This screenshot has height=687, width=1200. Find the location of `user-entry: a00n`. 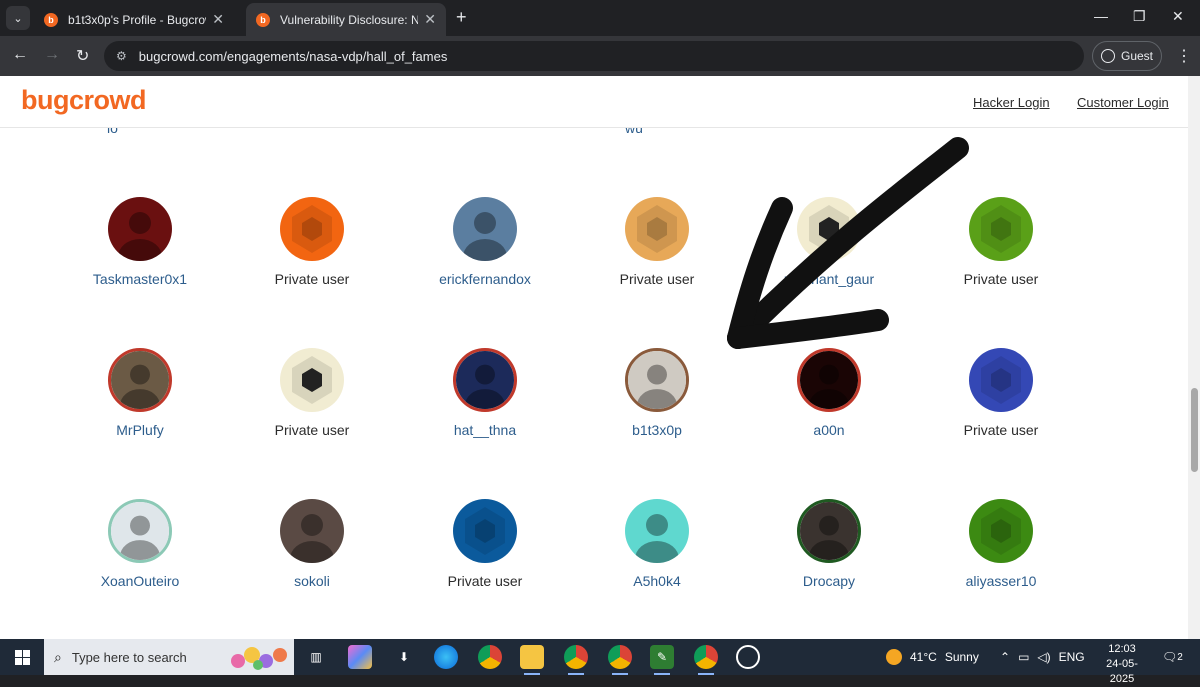

user-entry: a00n is located at coordinates (829, 393).